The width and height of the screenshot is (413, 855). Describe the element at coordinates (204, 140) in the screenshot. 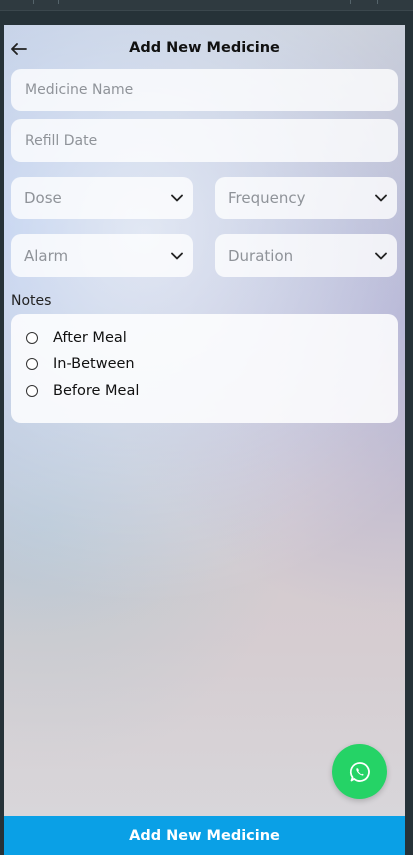

I see `refill-date-field: Refill Date` at that location.